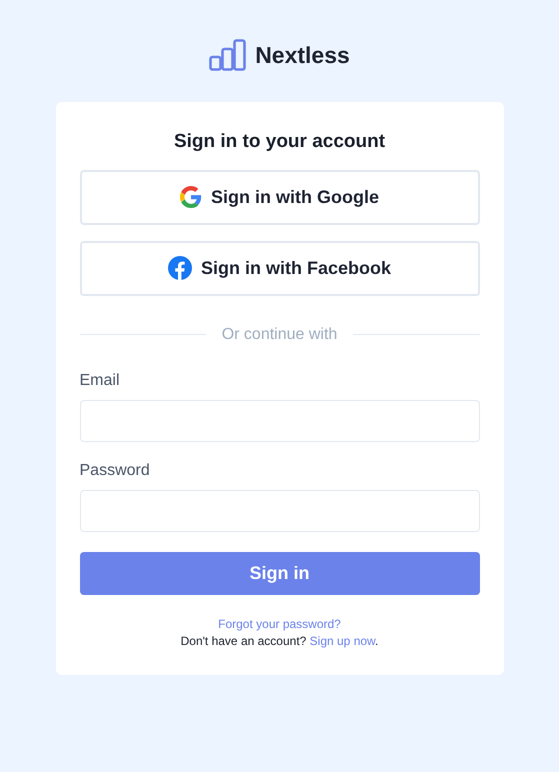 Image resolution: width=559 pixels, height=772 pixels. Describe the element at coordinates (279, 641) in the screenshot. I see `sign-up-prompt: Don't have an account? Sign up now.` at that location.